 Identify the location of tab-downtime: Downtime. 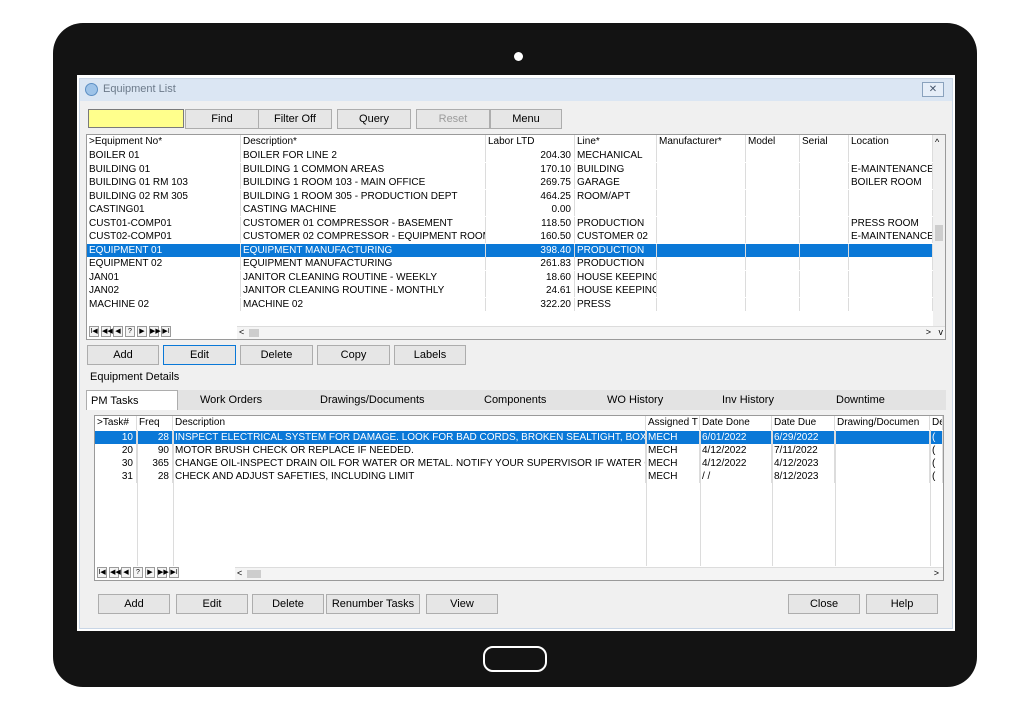
(860, 400).